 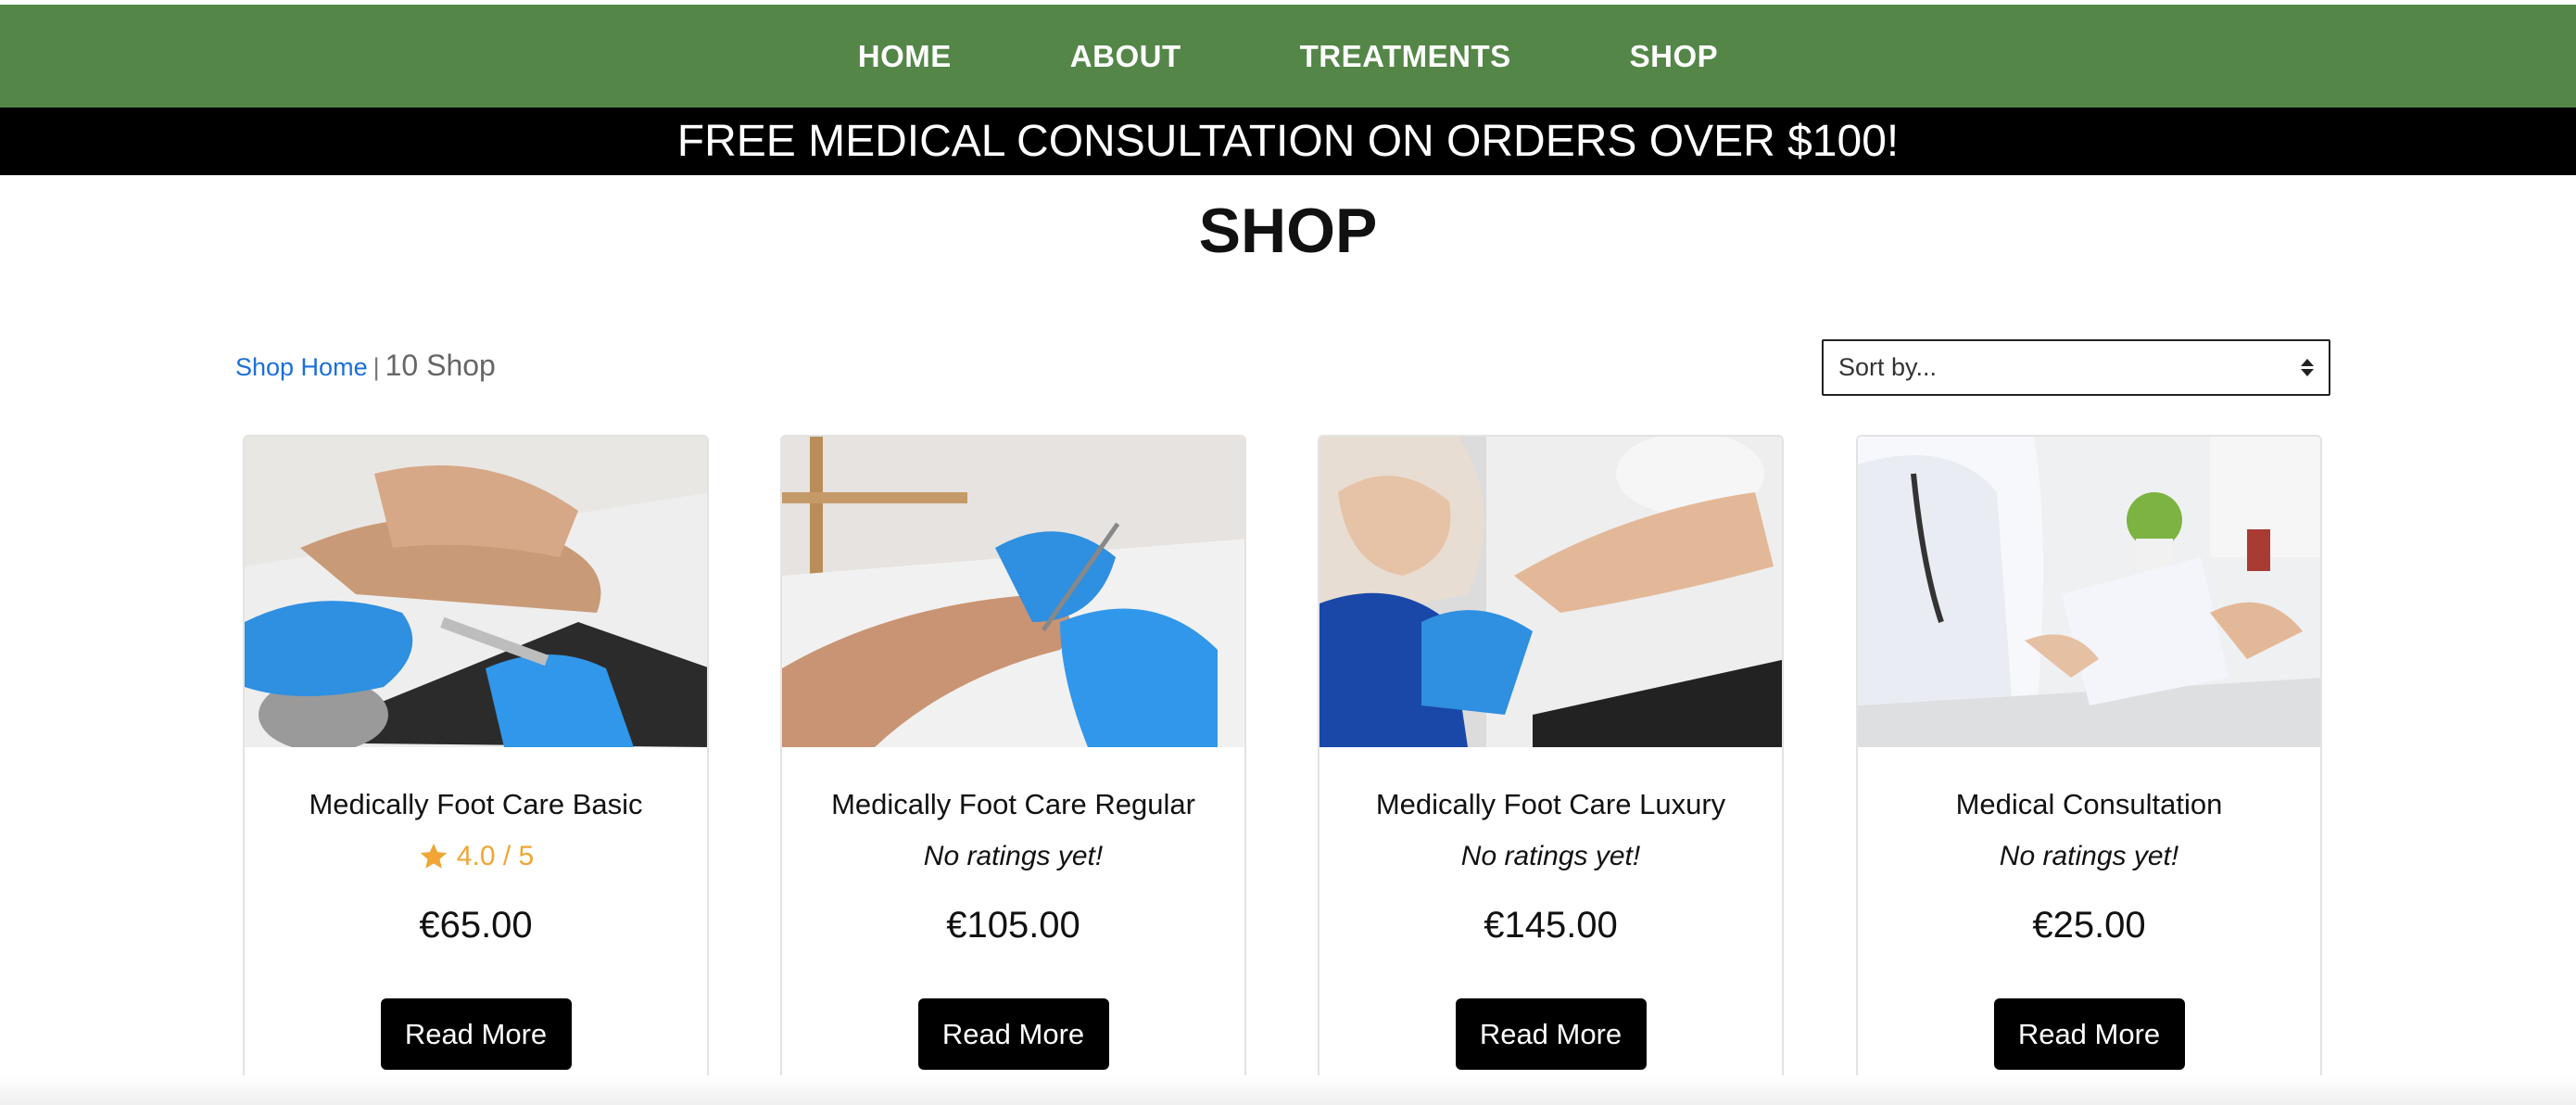 I want to click on select-arrows-icon, so click(x=2307, y=367).